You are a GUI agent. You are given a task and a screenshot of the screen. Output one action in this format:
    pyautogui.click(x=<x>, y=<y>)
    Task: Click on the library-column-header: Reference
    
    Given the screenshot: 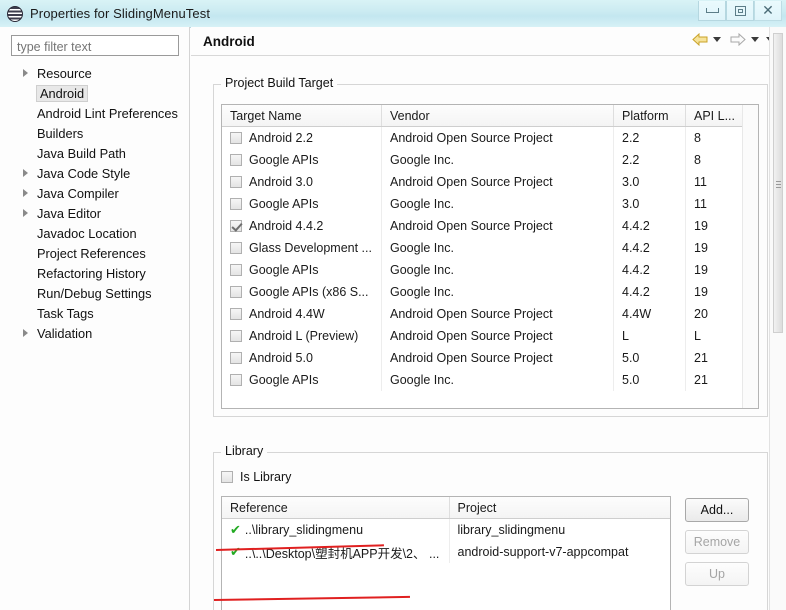 What is the action you would take?
    pyautogui.click(x=336, y=507)
    